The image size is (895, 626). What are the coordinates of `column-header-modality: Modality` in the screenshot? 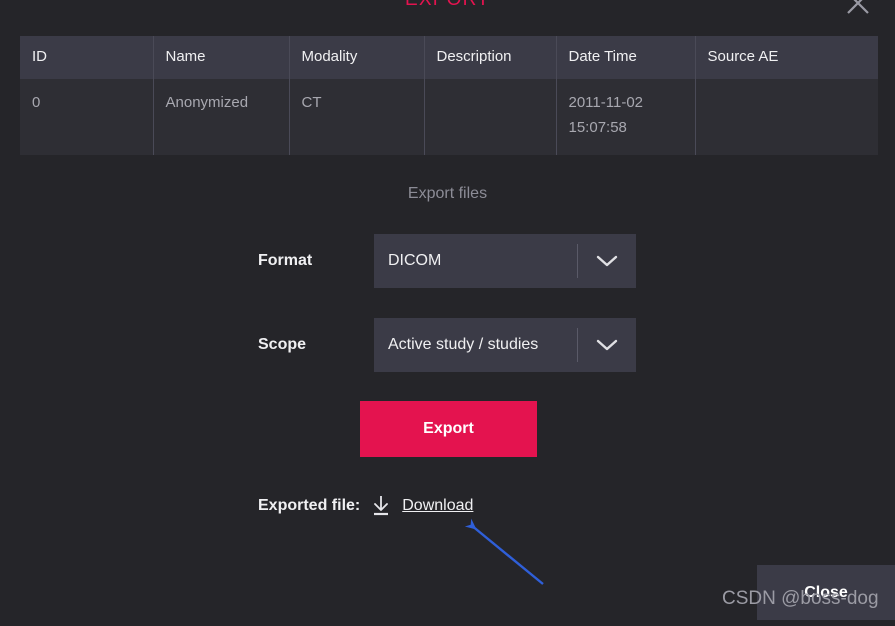 It's located at (357, 57).